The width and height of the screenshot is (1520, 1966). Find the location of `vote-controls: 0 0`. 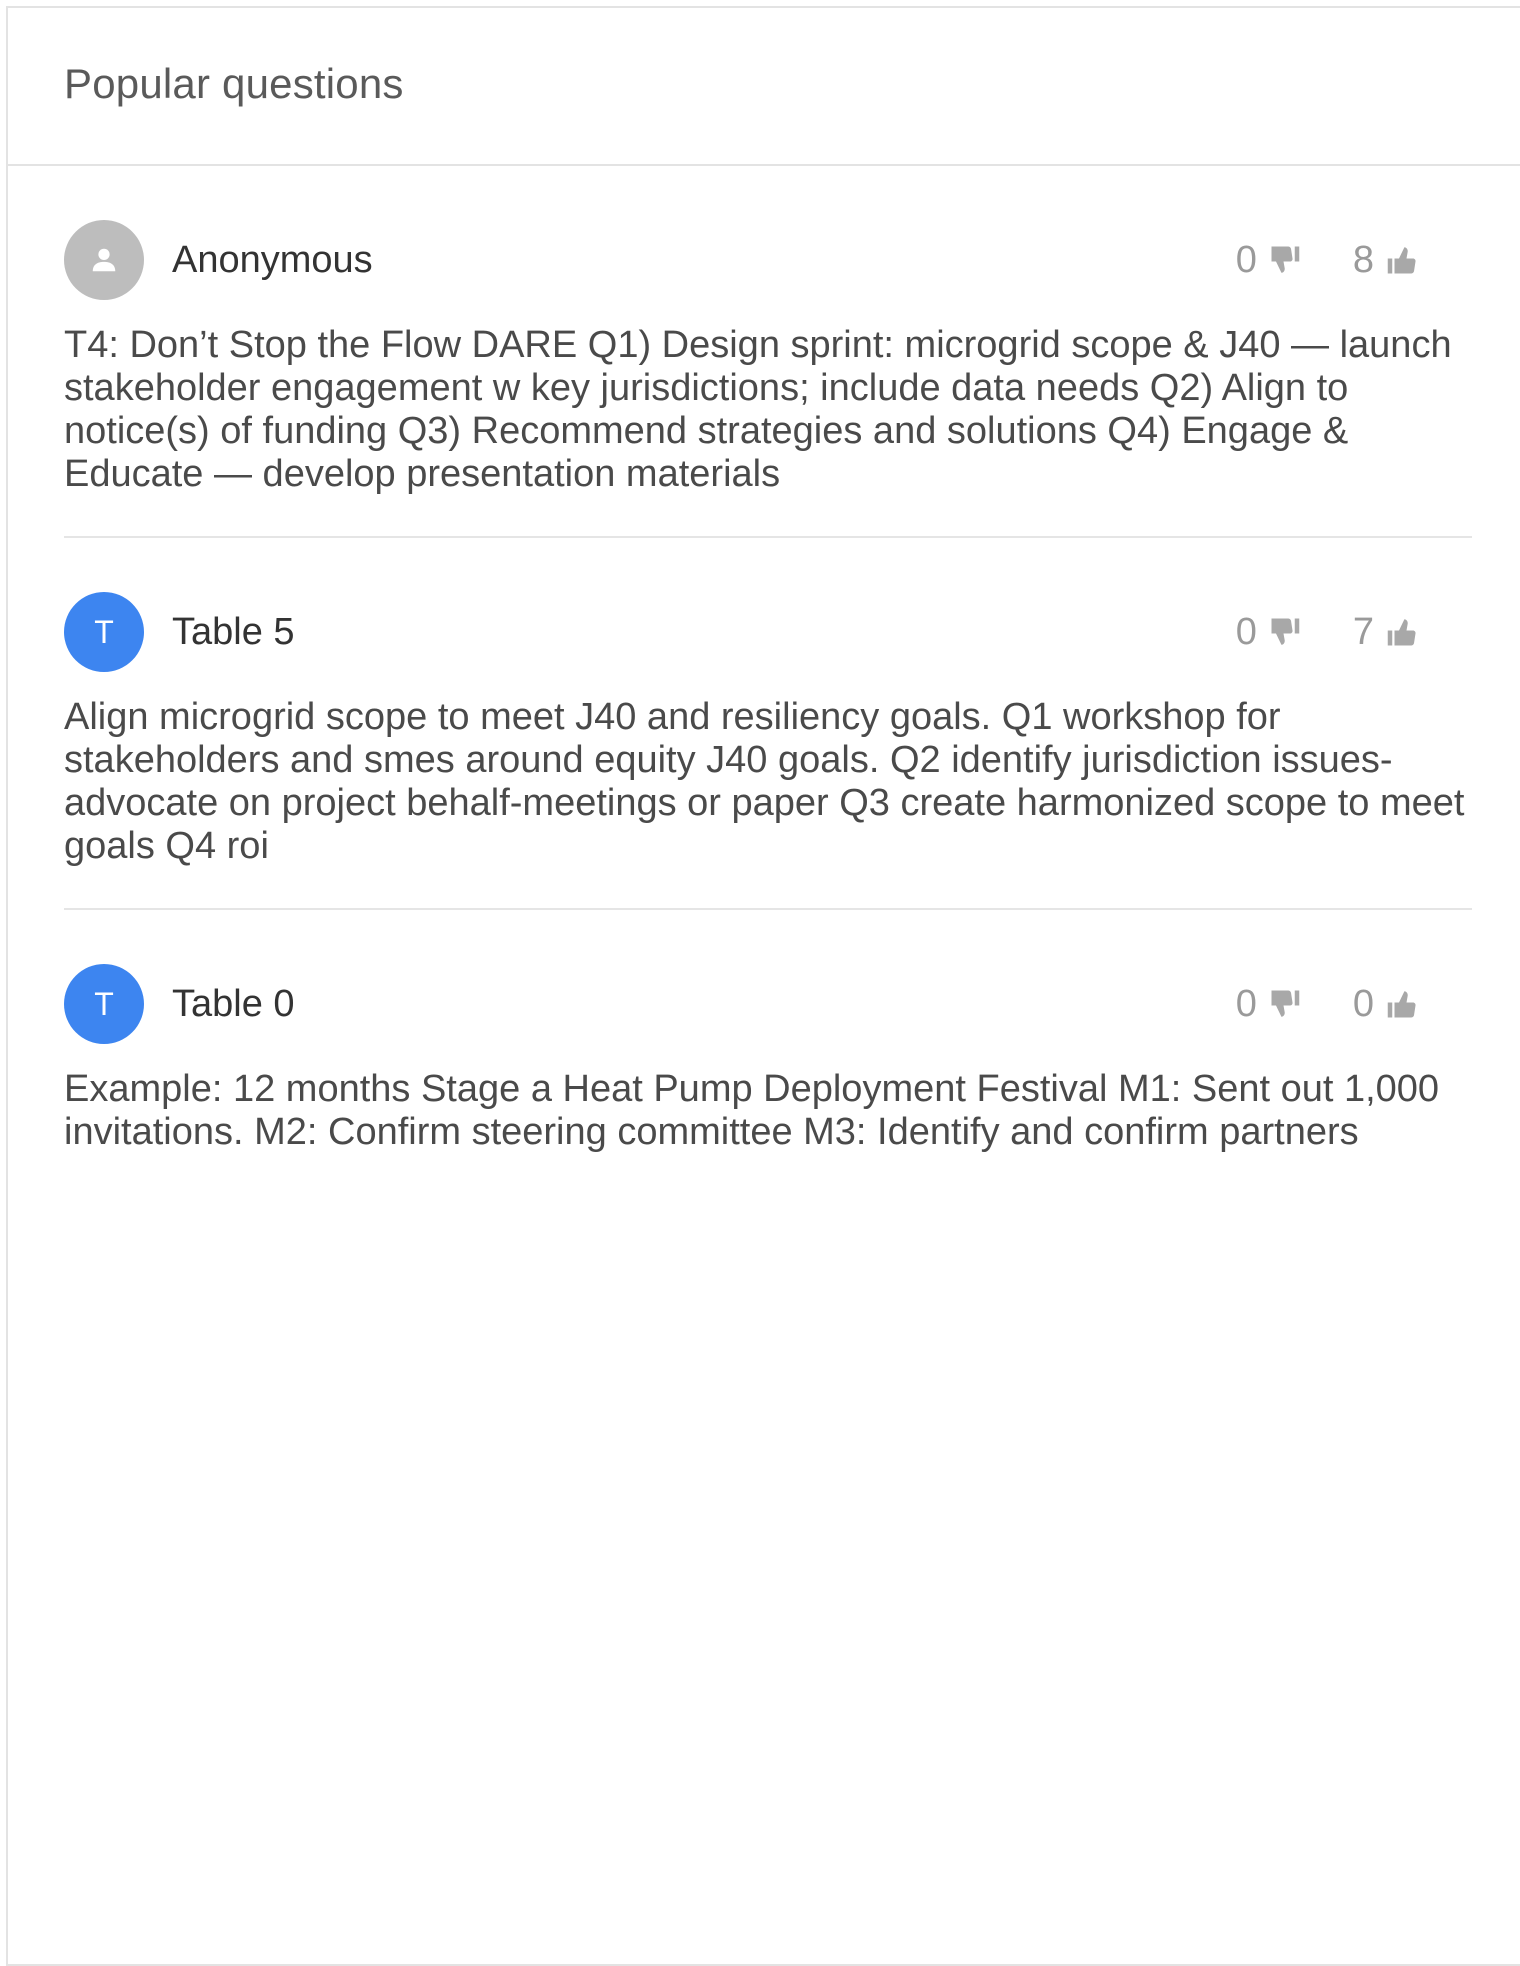

vote-controls: 0 0 is located at coordinates (1328, 1004).